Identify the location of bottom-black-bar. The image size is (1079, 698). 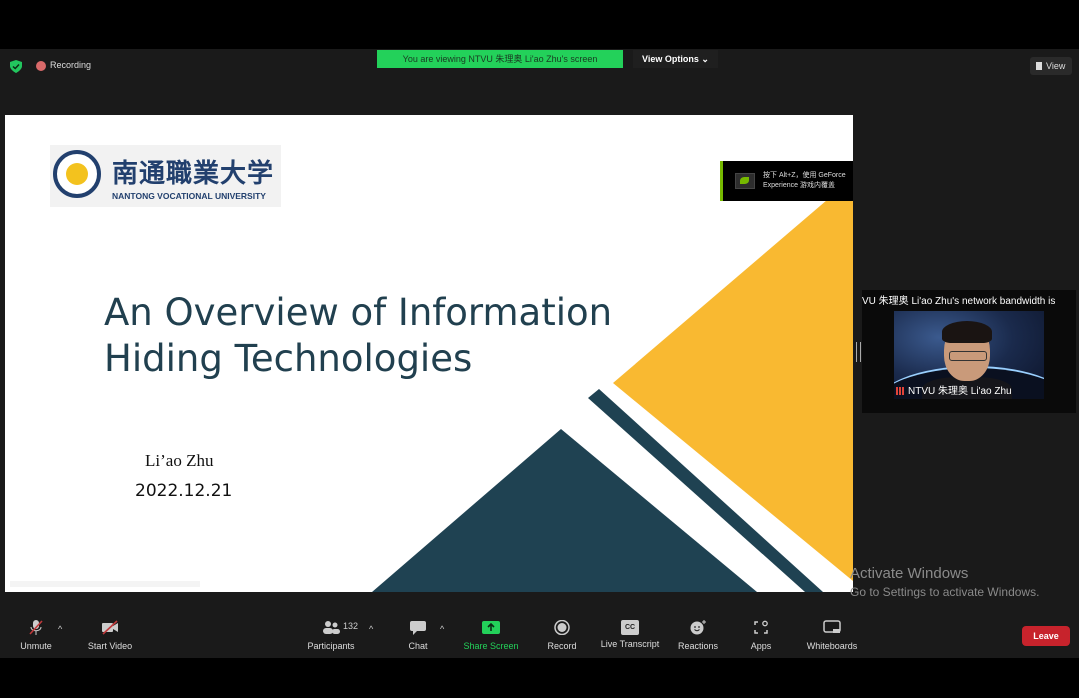
(539, 678).